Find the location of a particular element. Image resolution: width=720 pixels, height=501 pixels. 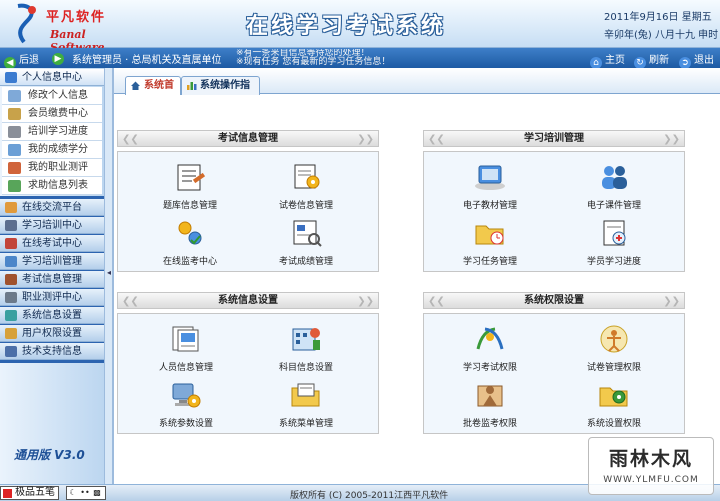

back-button: ◀ 后退 is located at coordinates (21, 60).